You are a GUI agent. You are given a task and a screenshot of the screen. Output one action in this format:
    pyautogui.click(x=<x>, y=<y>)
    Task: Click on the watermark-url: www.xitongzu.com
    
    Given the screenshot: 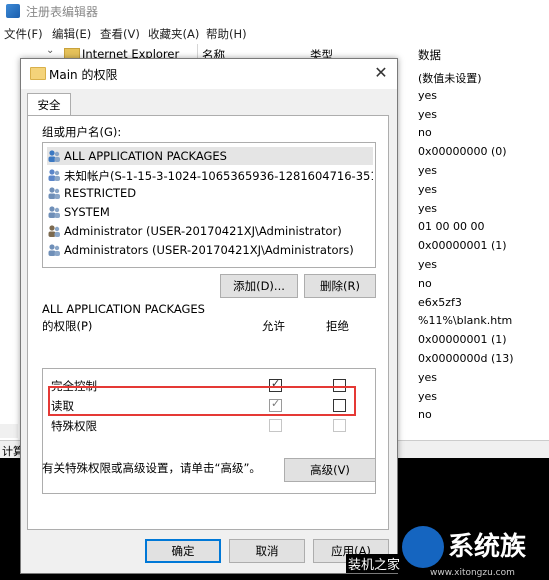 What is the action you would take?
    pyautogui.click(x=472, y=573)
    